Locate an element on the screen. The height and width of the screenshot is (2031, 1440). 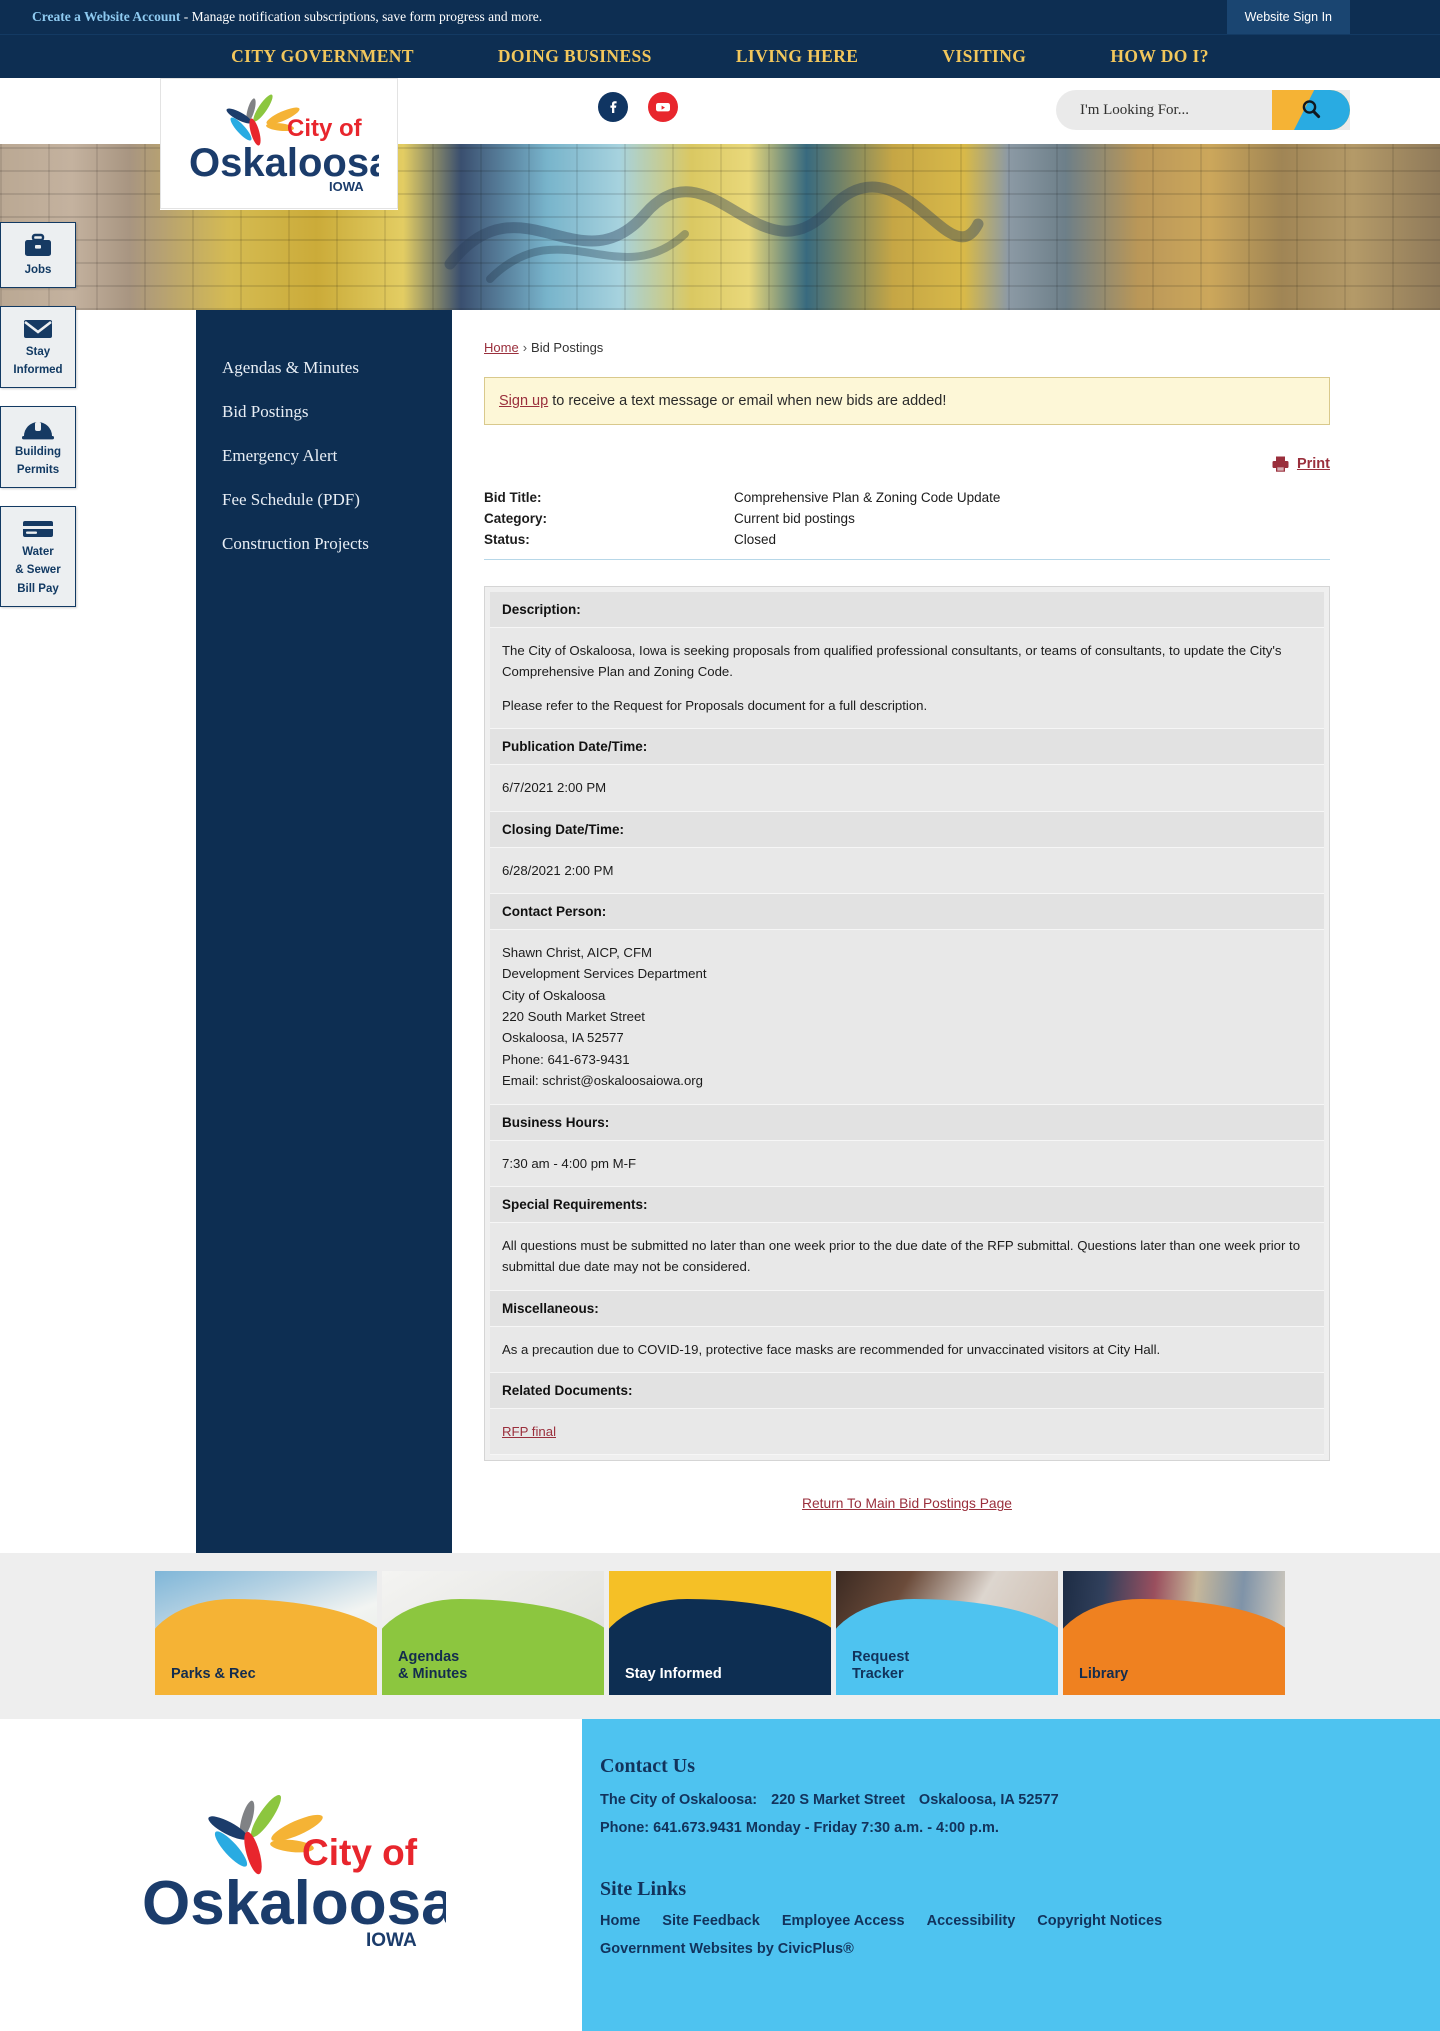
promo-label-line: Agendas is located at coordinates (429, 1657).